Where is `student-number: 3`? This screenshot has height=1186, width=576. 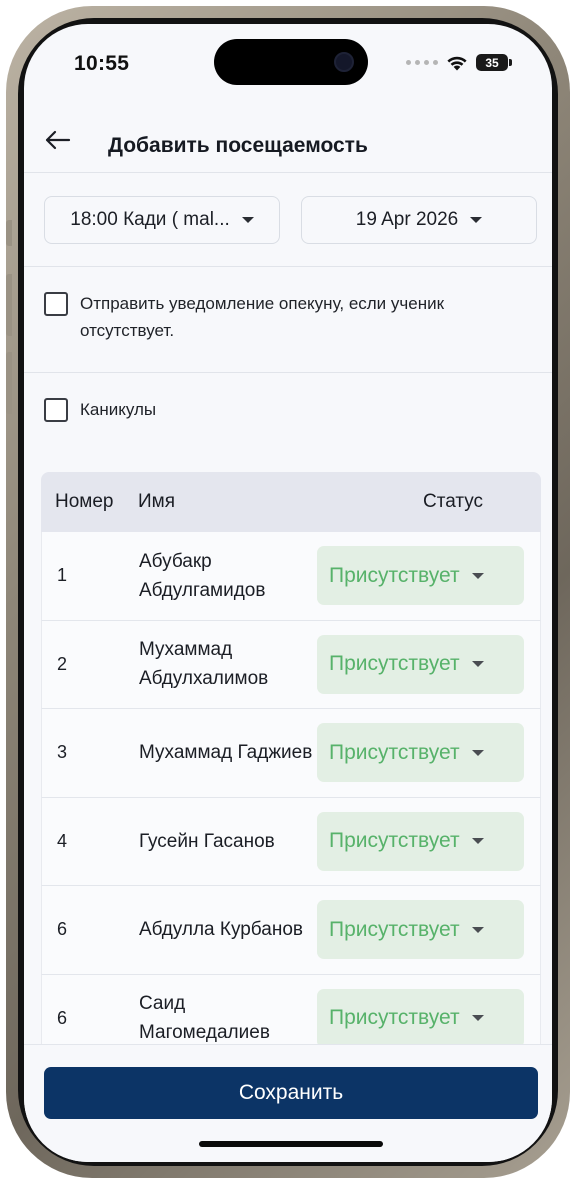 student-number: 3 is located at coordinates (62, 752).